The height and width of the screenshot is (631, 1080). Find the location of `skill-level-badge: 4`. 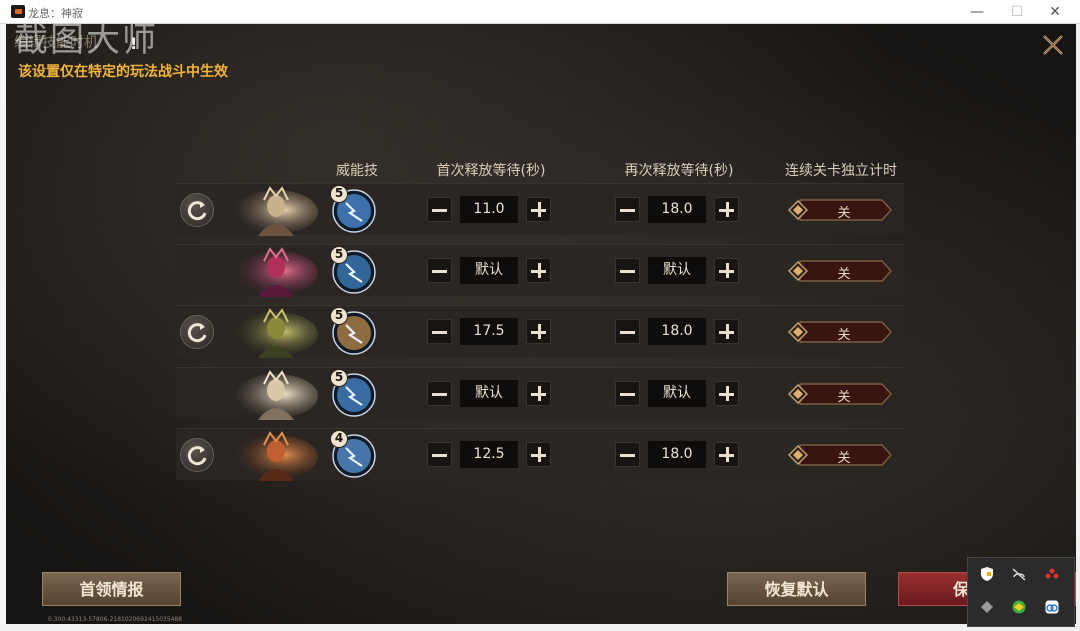

skill-level-badge: 4 is located at coordinates (339, 439).